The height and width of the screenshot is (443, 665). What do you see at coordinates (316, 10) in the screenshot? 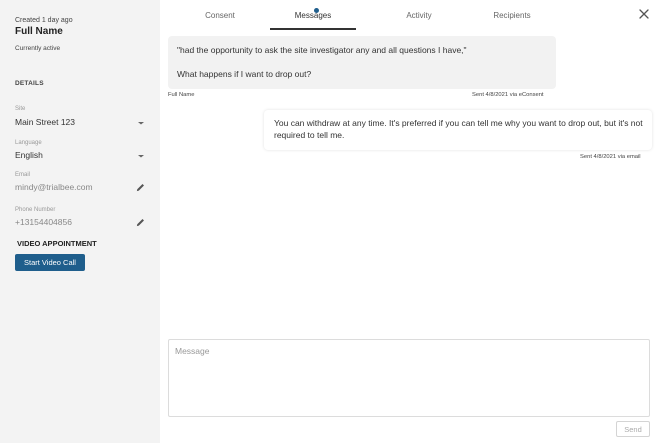
I see `unread-indicator` at bounding box center [316, 10].